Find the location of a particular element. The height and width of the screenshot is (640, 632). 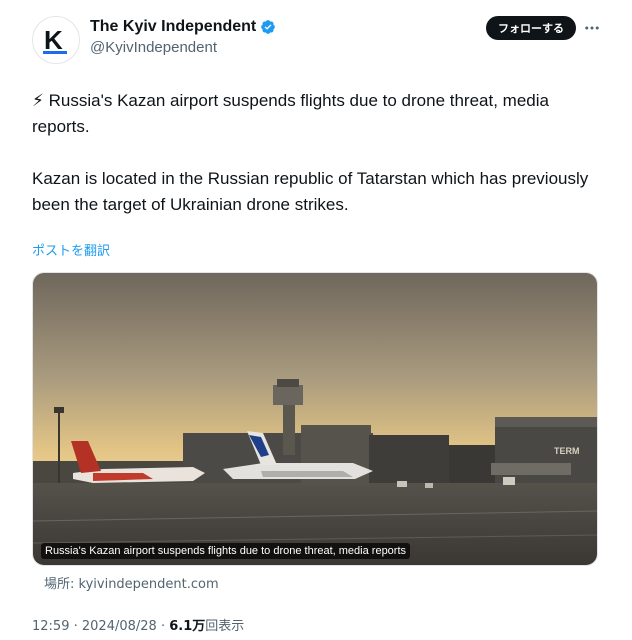

kyiv-independent-logo-icon: K is located at coordinates (55, 40).